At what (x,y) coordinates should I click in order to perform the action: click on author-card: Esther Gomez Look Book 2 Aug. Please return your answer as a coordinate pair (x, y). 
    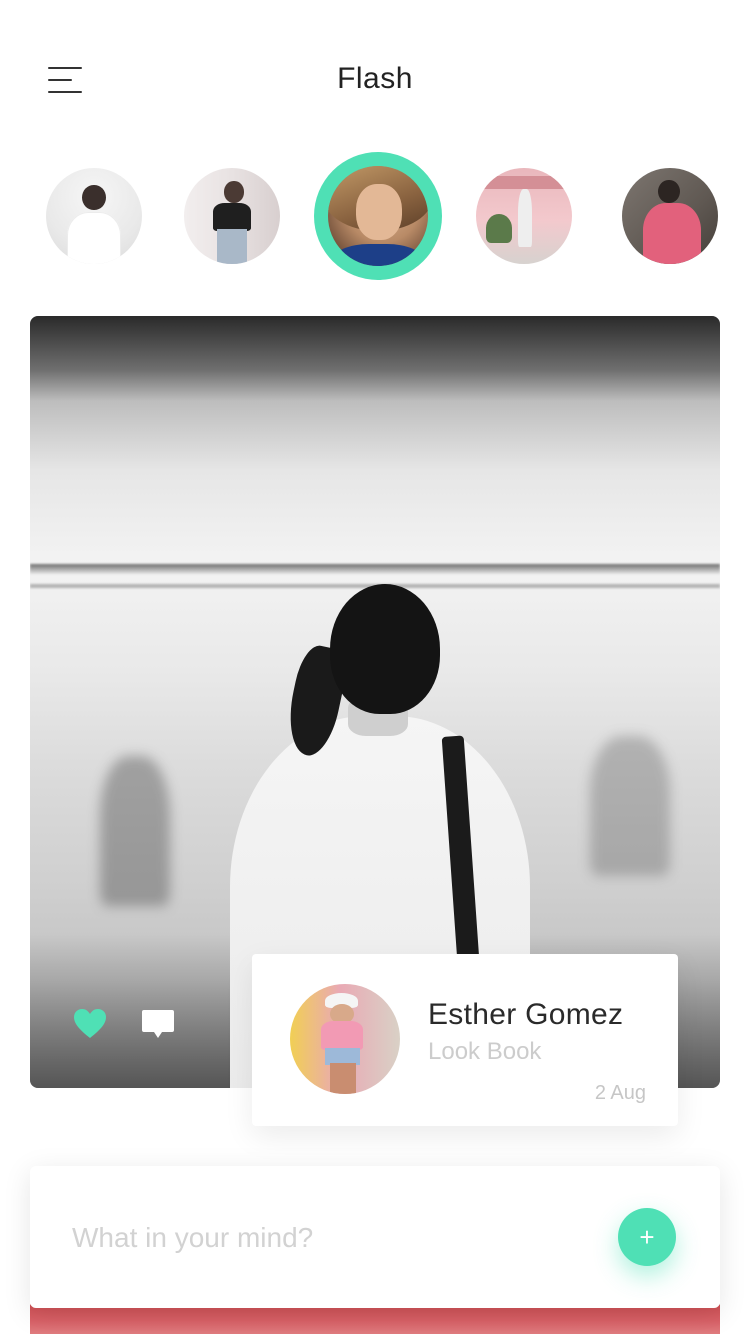
    Looking at the image, I should click on (465, 1040).